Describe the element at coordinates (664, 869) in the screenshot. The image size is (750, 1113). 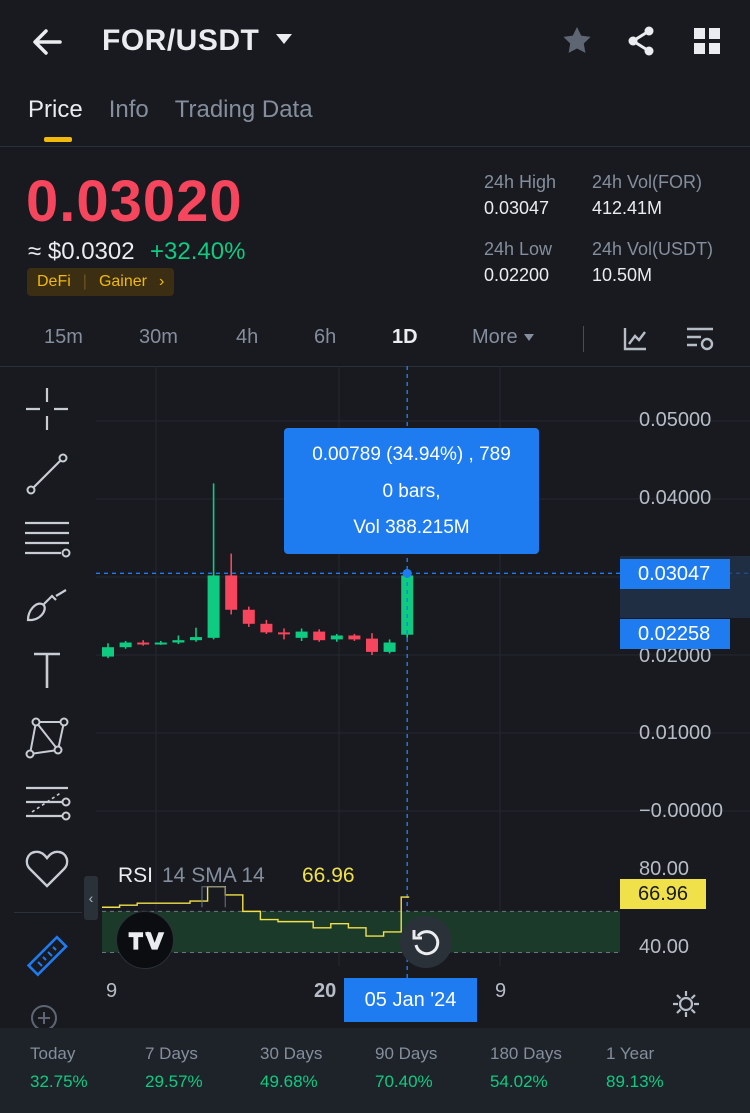
I see `rsi-axis-label: 80.00` at that location.